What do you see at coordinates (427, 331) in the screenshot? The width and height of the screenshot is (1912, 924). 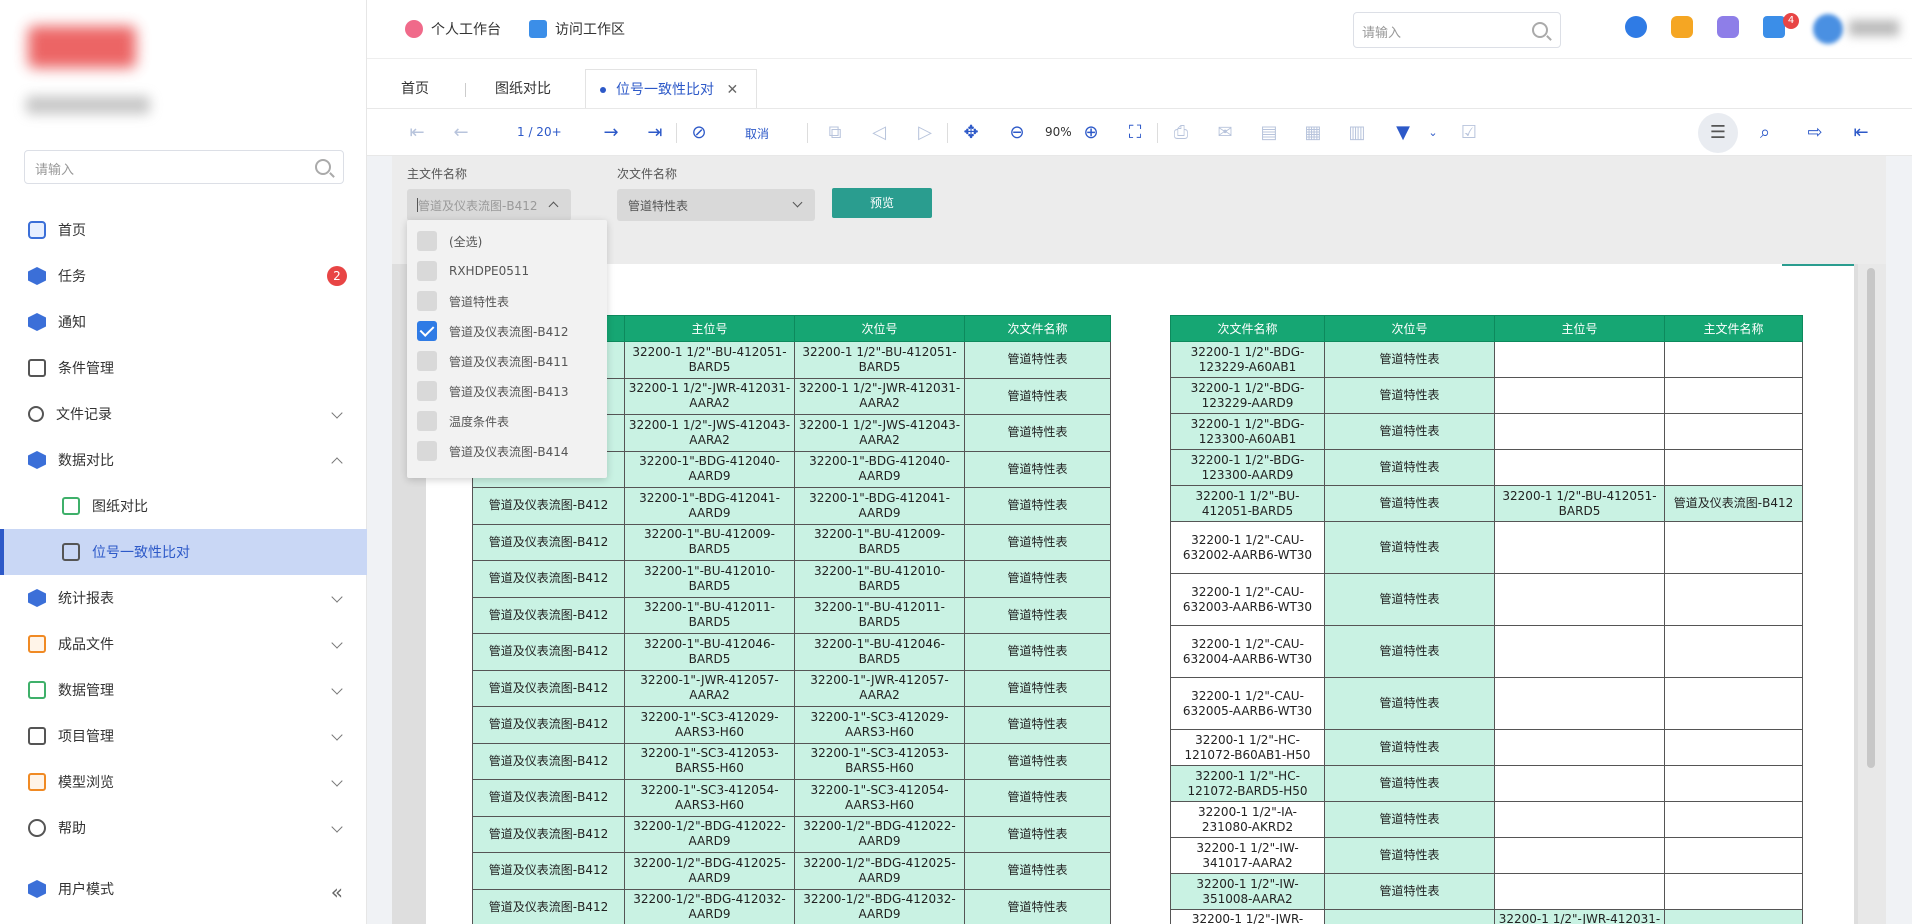 I see `checkbox-checked` at bounding box center [427, 331].